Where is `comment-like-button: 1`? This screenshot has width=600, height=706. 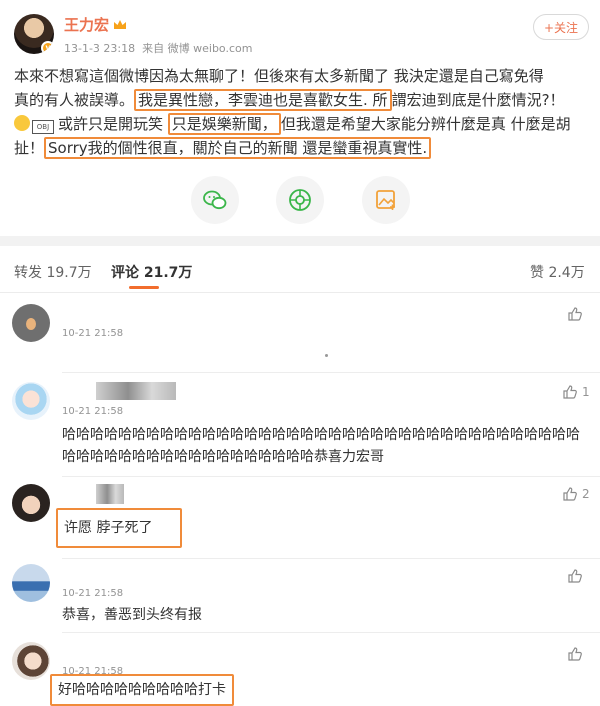 comment-like-button: 1 is located at coordinates (576, 392).